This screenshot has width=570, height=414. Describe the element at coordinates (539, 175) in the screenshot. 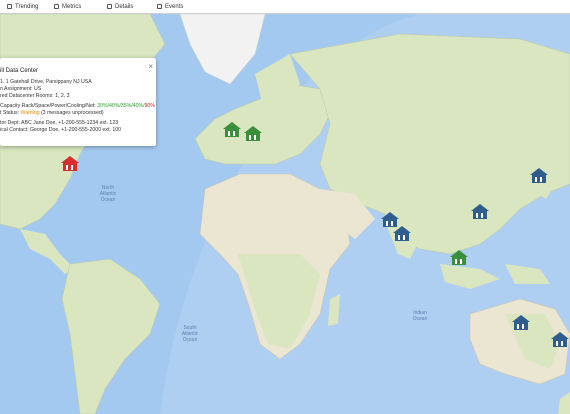

I see `datacenter-marker-tokyo` at that location.